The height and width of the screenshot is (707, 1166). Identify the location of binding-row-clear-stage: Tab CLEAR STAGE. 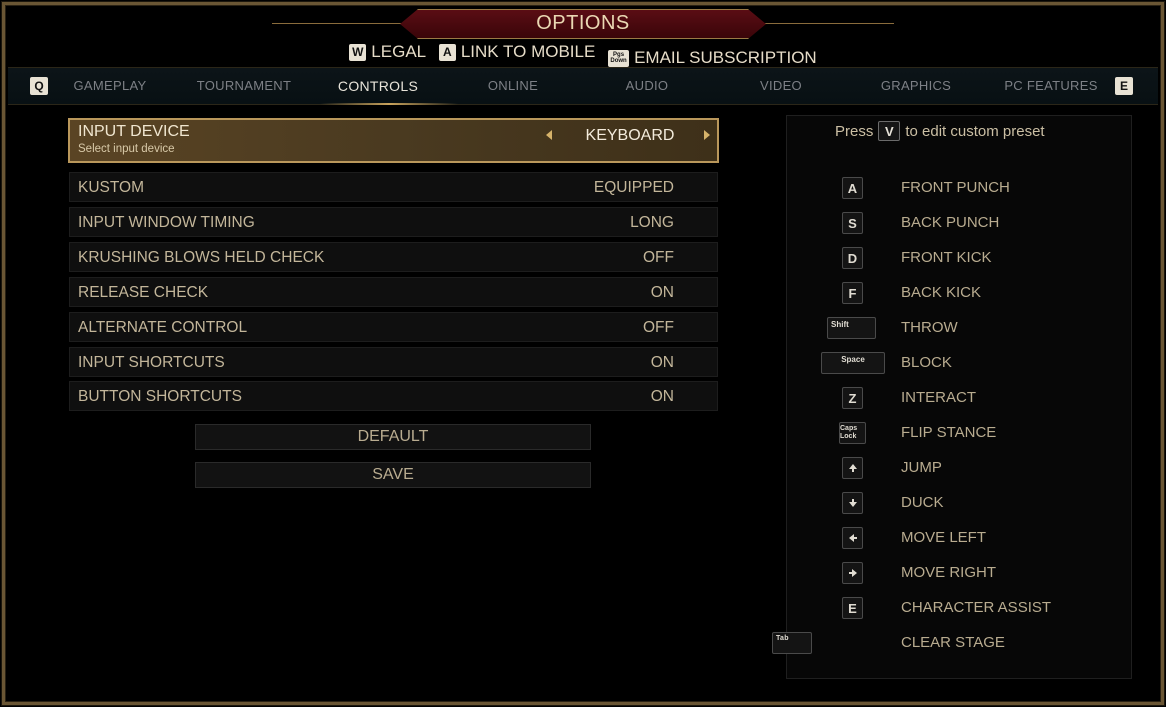
(946, 643).